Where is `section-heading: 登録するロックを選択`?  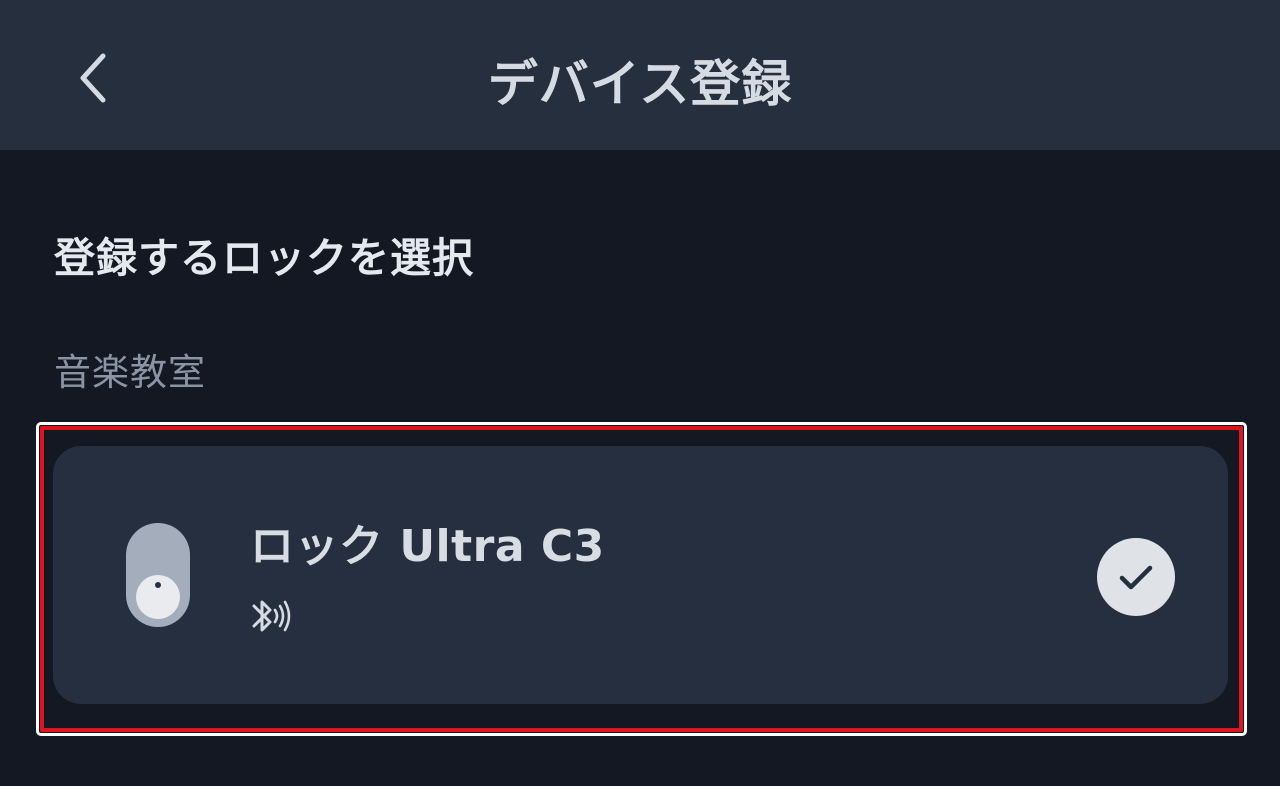 section-heading: 登録するロックを選択 is located at coordinates (264, 258).